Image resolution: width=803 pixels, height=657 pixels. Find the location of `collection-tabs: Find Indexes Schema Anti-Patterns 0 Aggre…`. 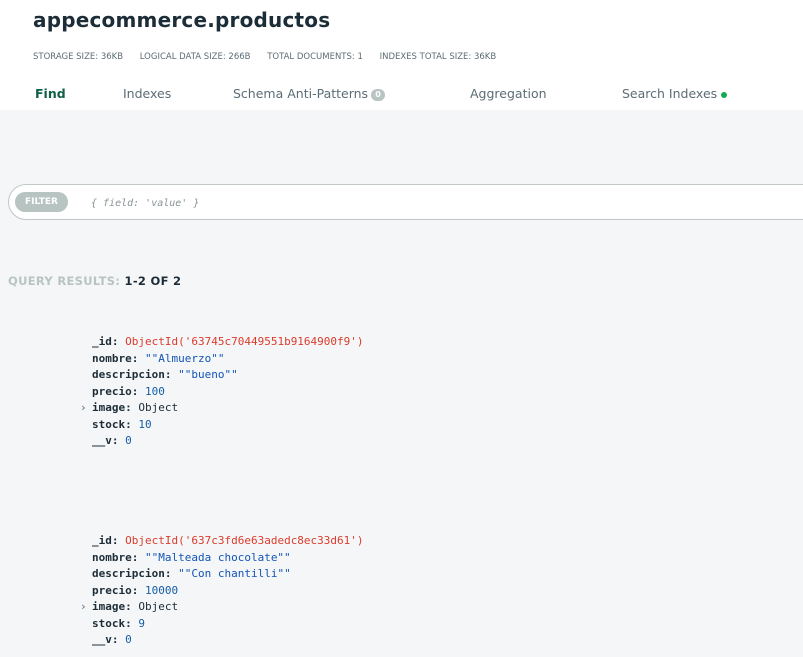

collection-tabs: Find Indexes Schema Anti-Patterns 0 Aggre… is located at coordinates (401, 97).